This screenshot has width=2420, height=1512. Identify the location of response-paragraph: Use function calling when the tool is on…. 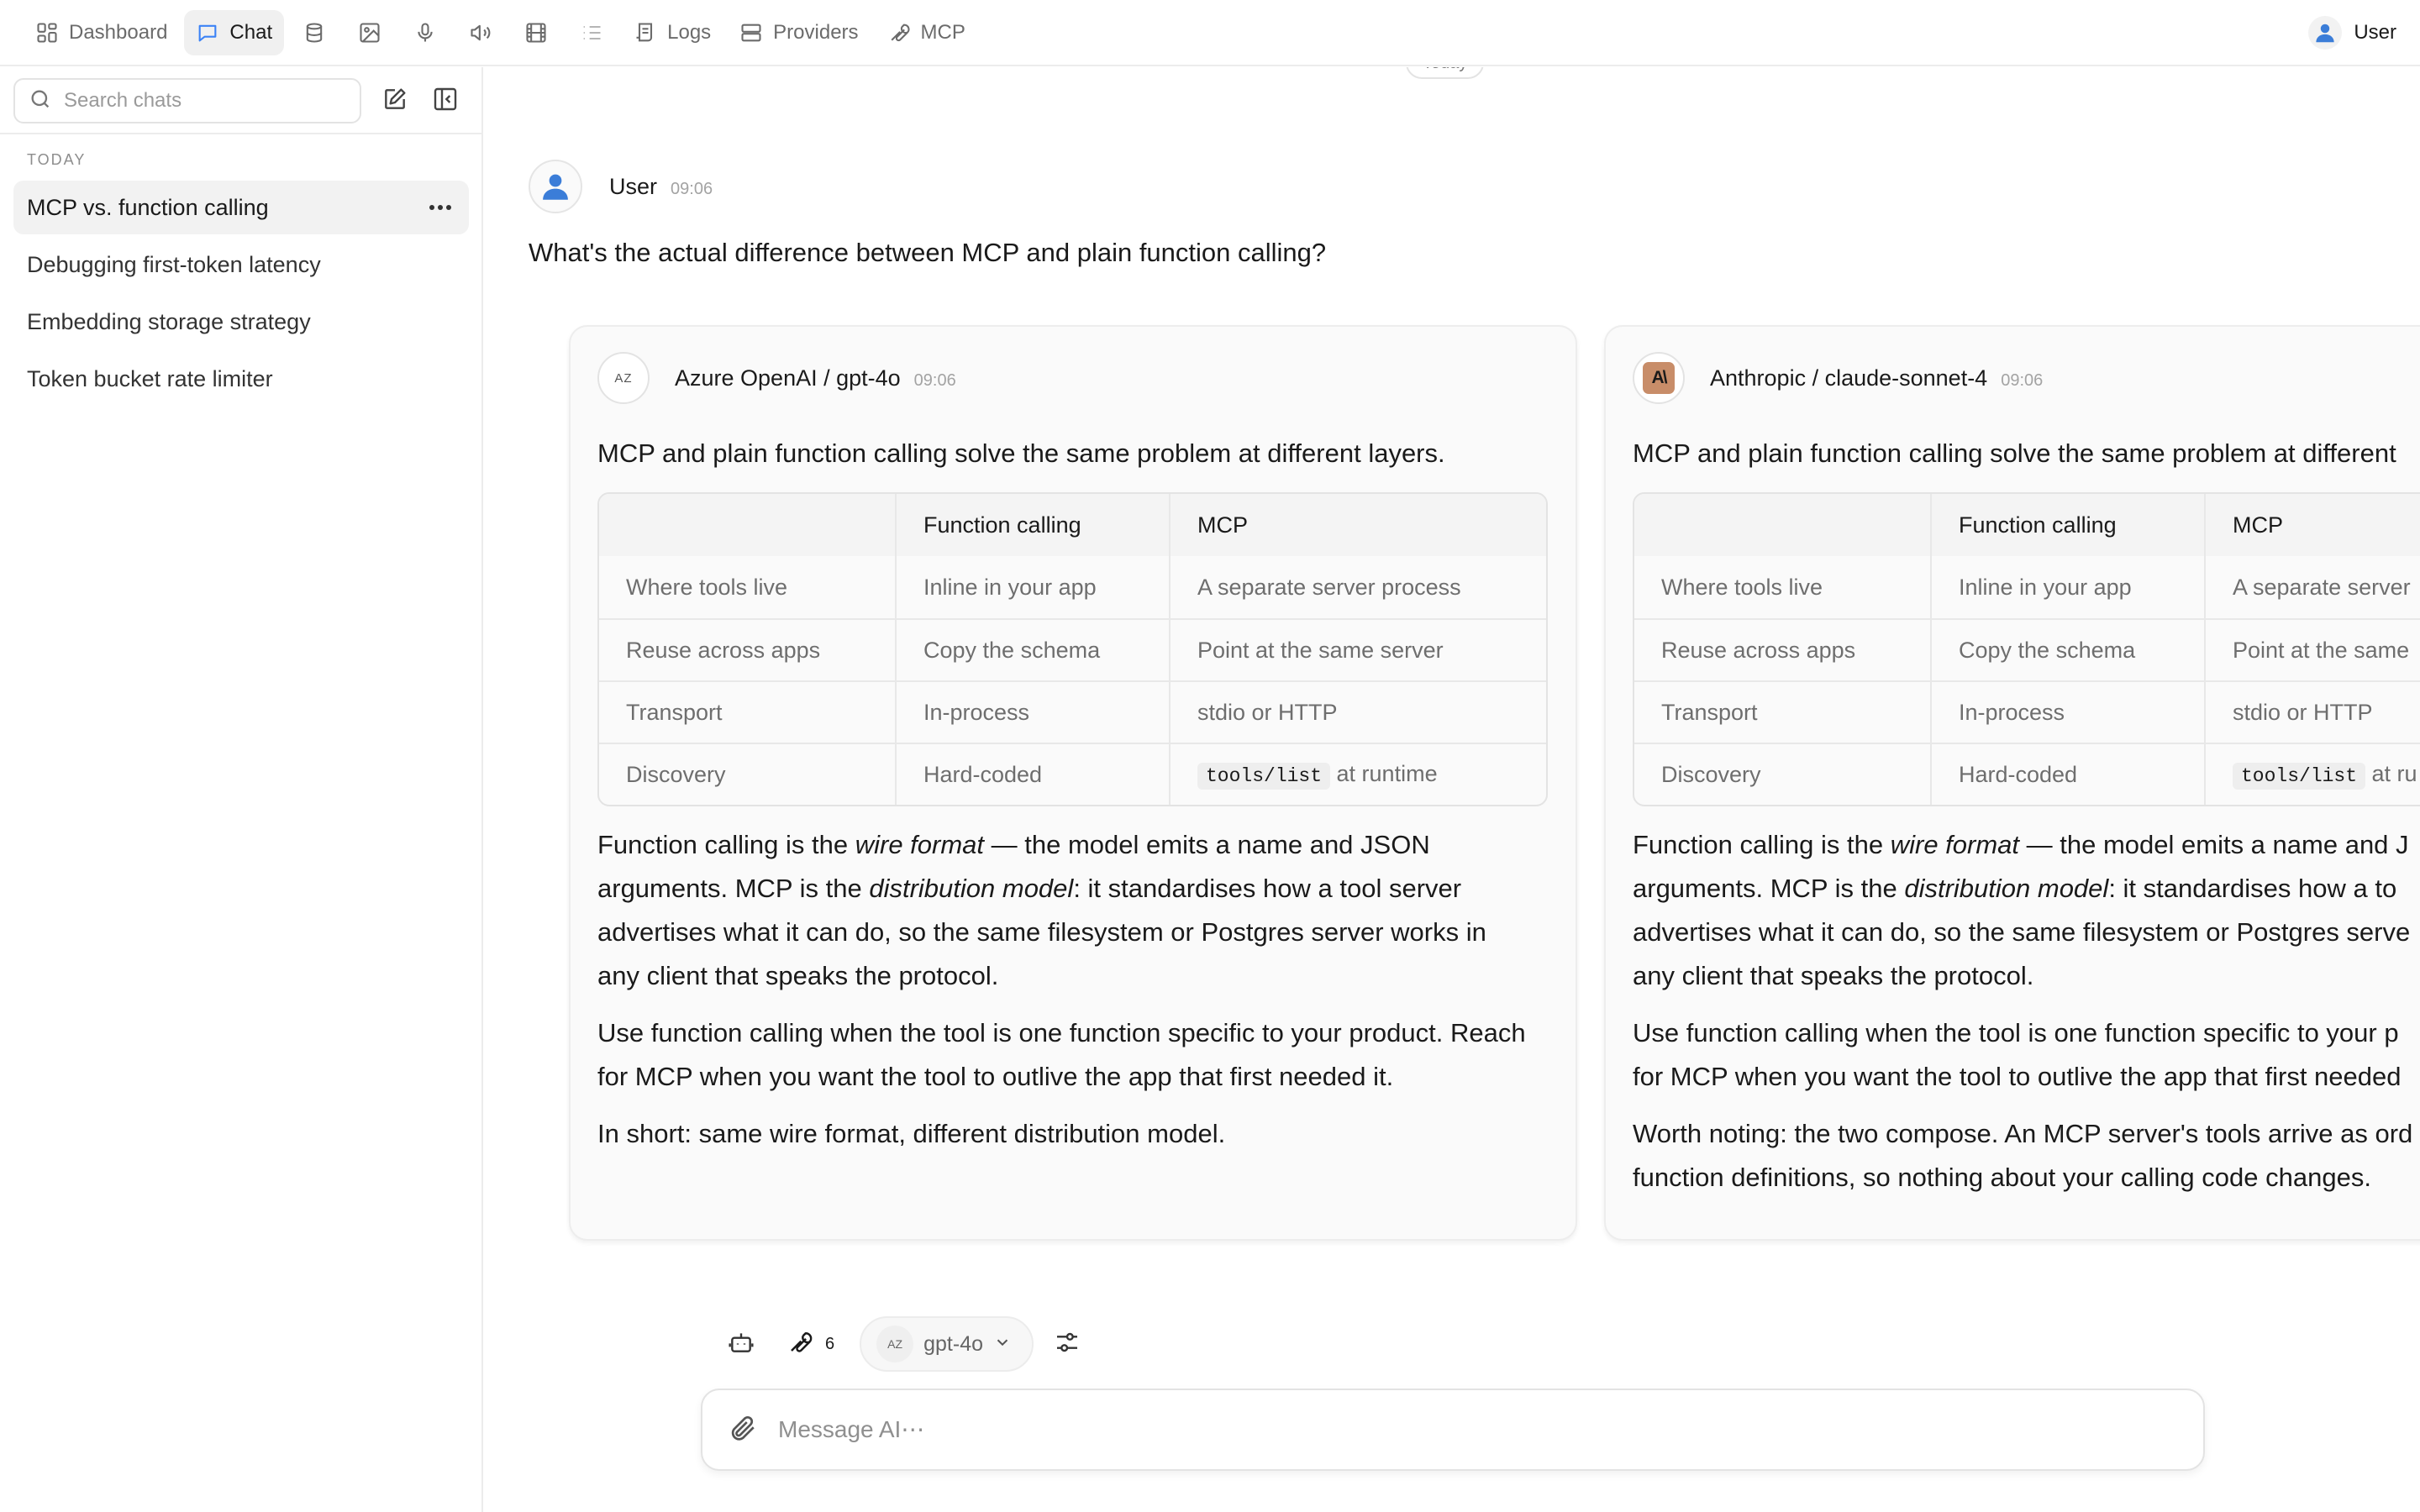
(1074, 1055).